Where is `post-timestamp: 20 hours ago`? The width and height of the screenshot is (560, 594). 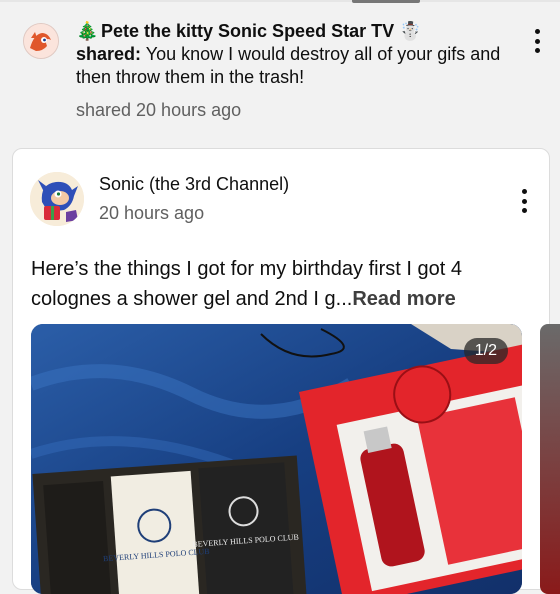 post-timestamp: 20 hours ago is located at coordinates (152, 213).